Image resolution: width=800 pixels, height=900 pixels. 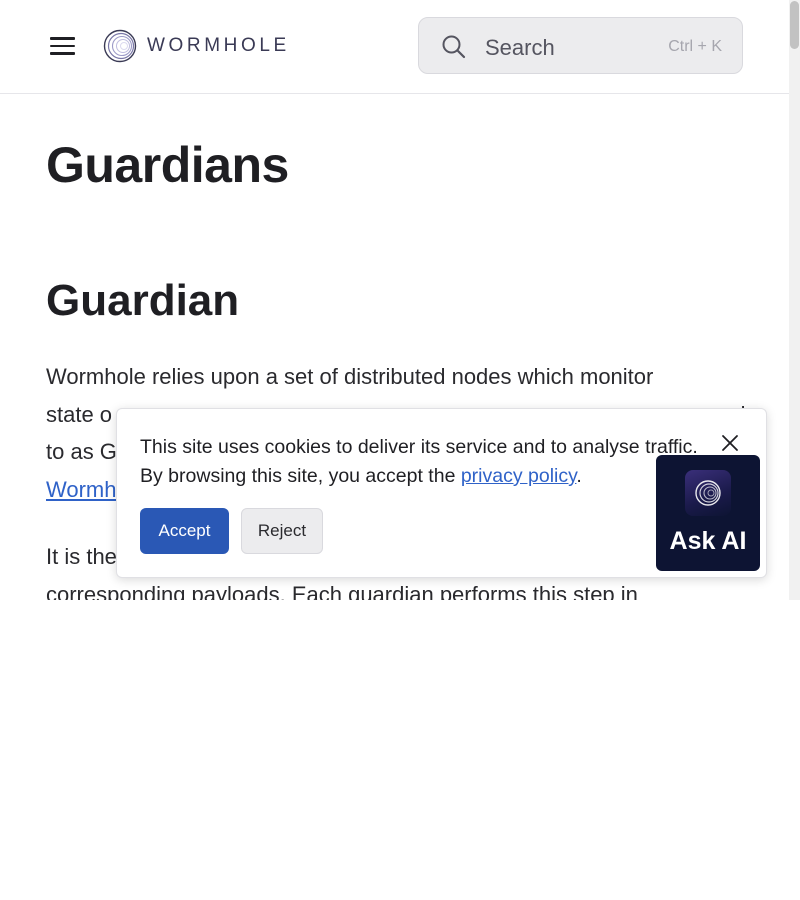 What do you see at coordinates (730, 443) in the screenshot?
I see `close-icon` at bounding box center [730, 443].